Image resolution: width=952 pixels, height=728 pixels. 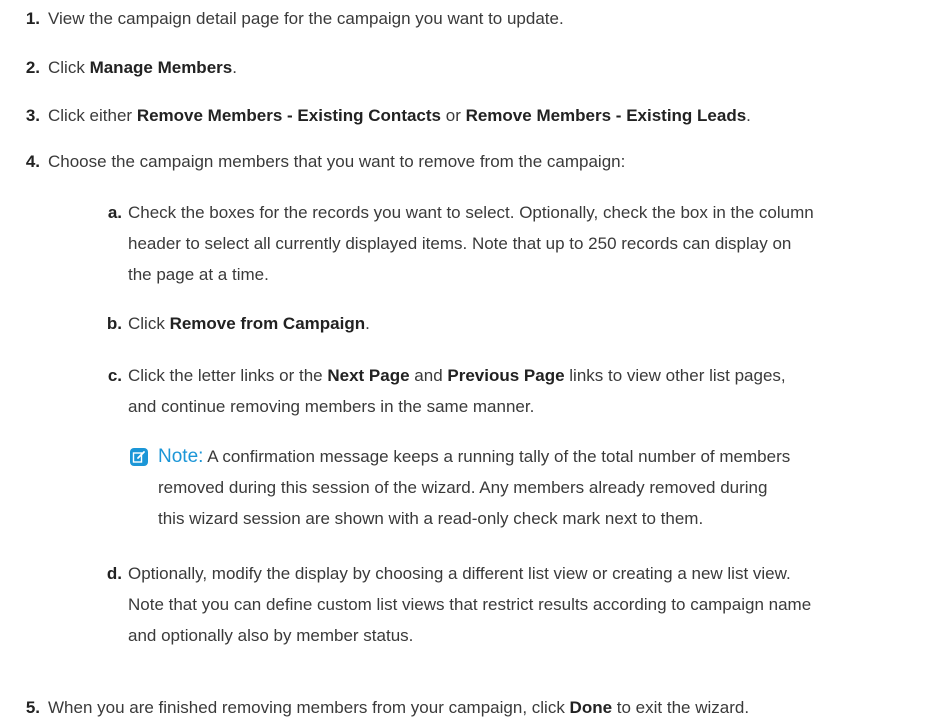 What do you see at coordinates (32, 707) in the screenshot?
I see `step-number: 5.` at bounding box center [32, 707].